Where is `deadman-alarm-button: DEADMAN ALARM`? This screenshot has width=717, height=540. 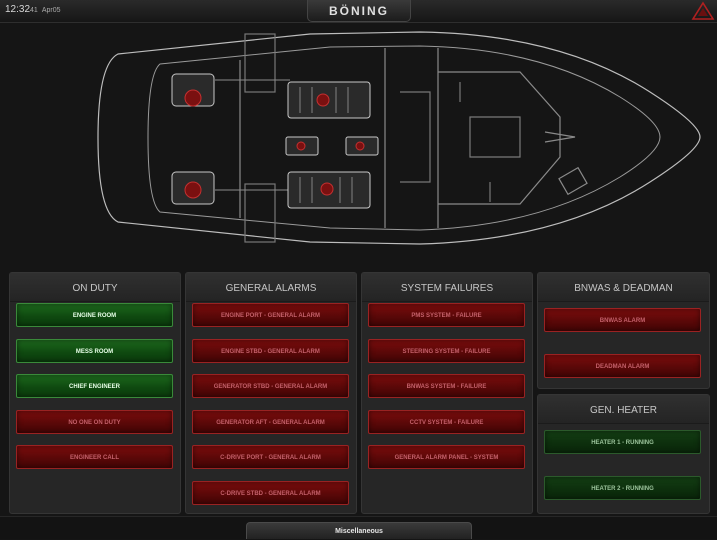 deadman-alarm-button: DEADMAN ALARM is located at coordinates (622, 366).